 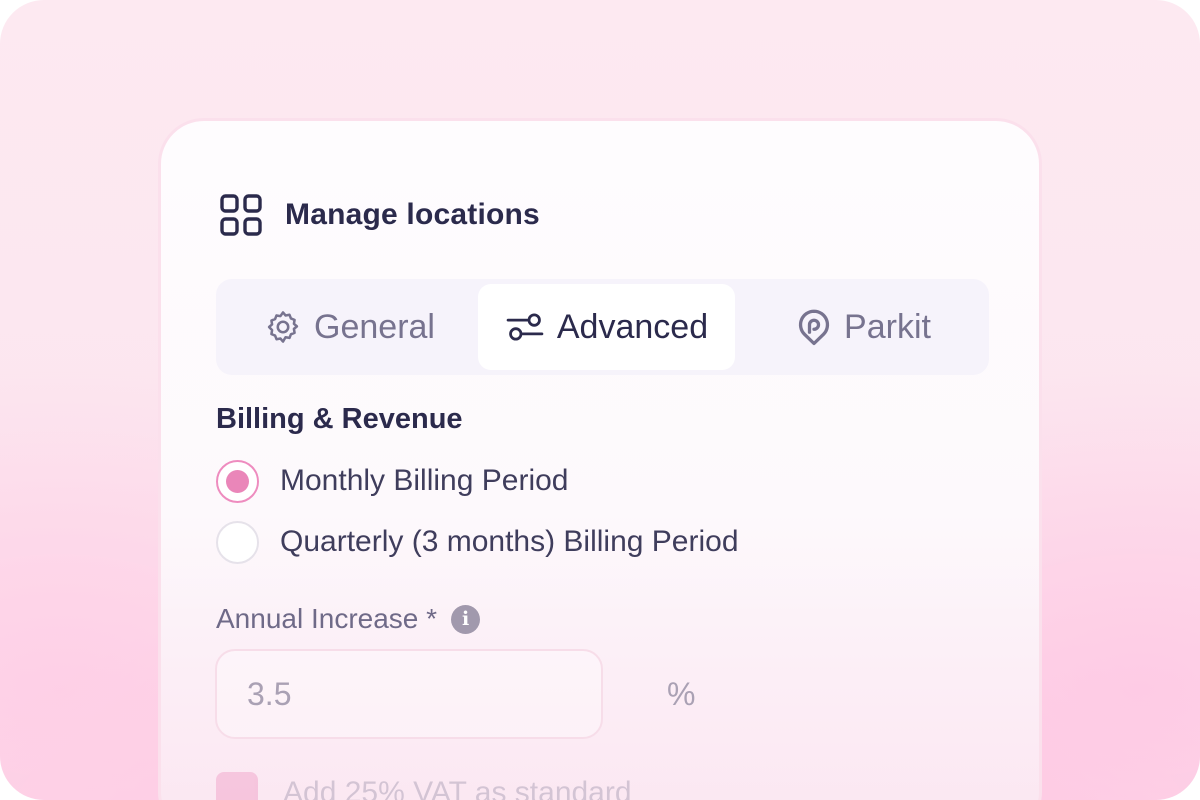 What do you see at coordinates (327, 618) in the screenshot?
I see `annual-increase-label-text: Annual Increase *` at bounding box center [327, 618].